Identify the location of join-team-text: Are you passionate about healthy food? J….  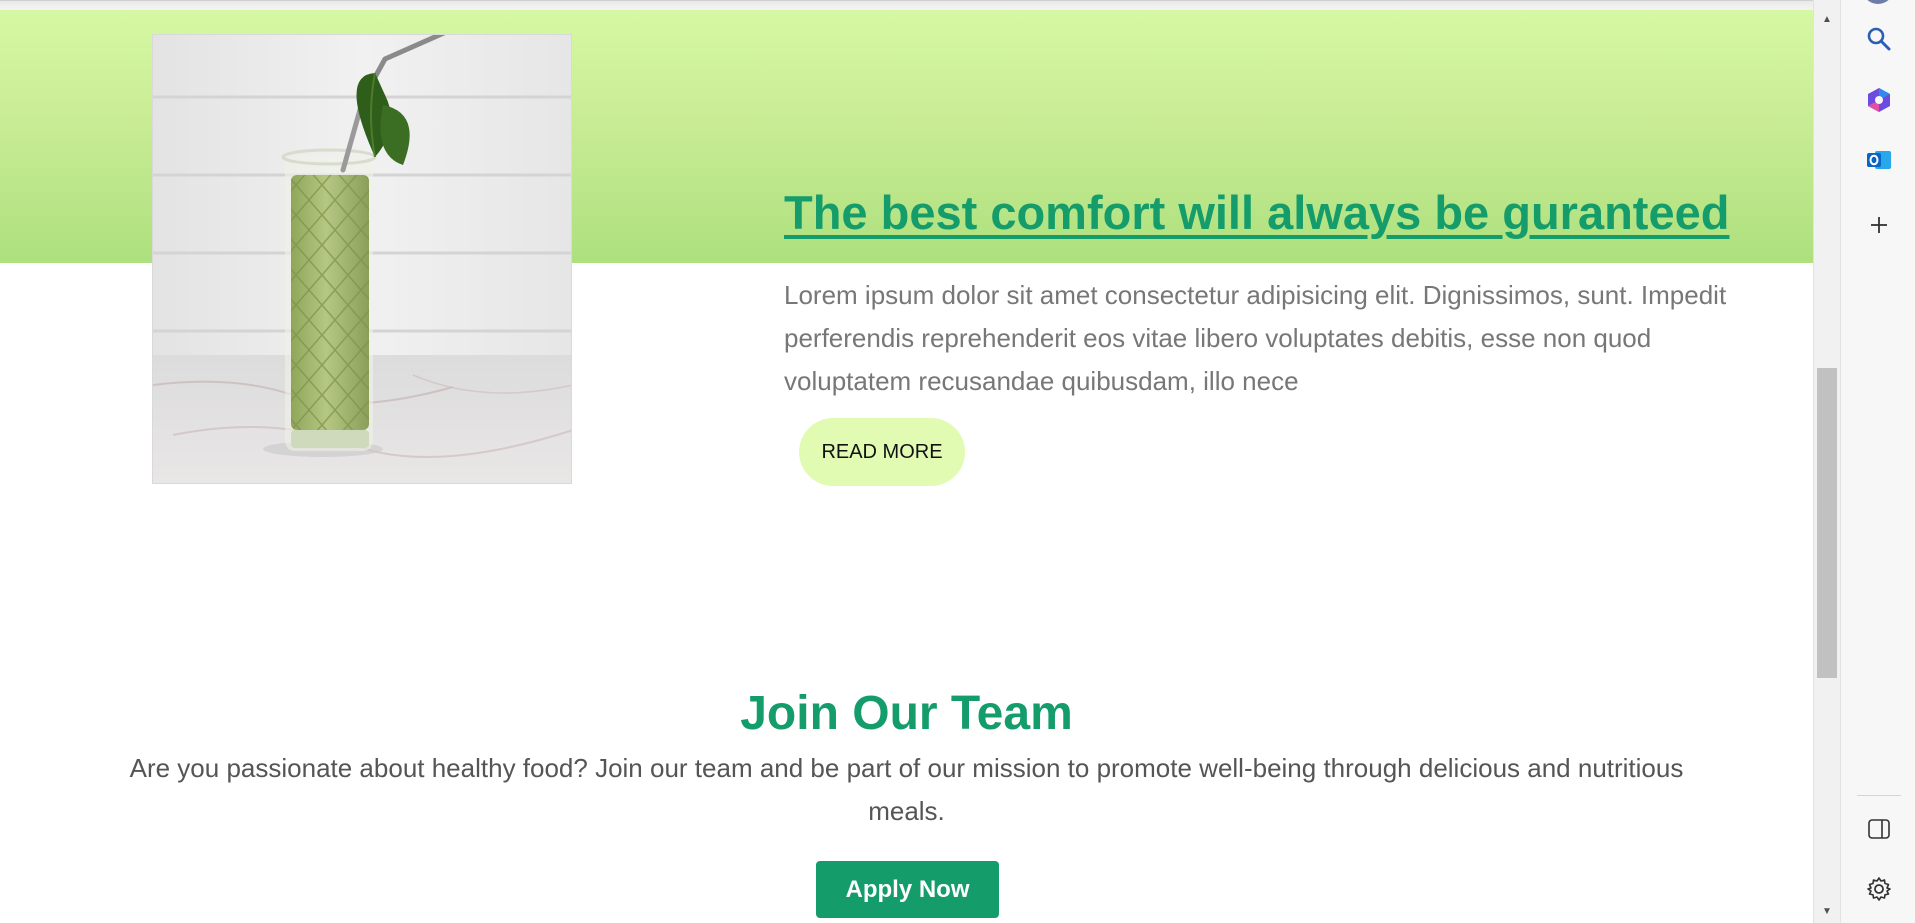
(906, 789).